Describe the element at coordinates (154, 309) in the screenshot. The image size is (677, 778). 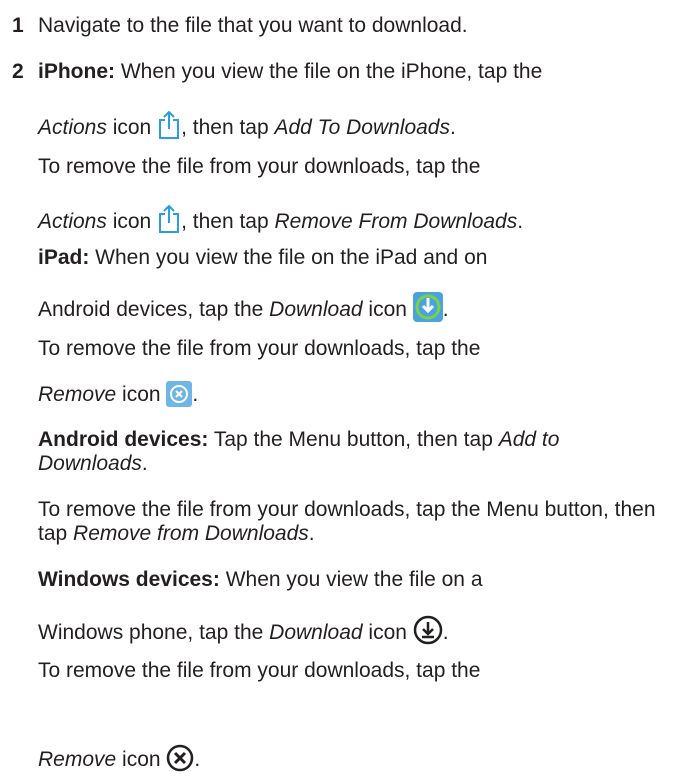
I see `ipad-line2-text: Android devices, tap the` at that location.